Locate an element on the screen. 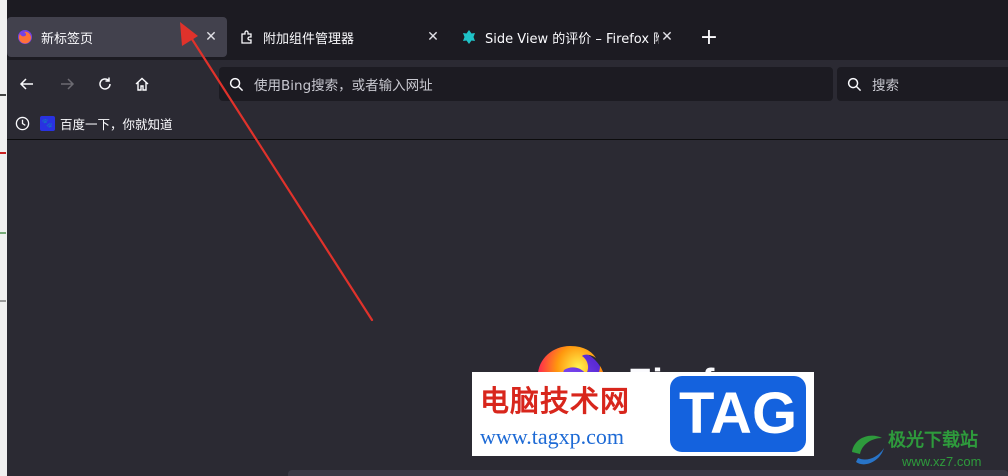  tab-title: Side View 的评价 – Firefox 附加 is located at coordinates (572, 39).